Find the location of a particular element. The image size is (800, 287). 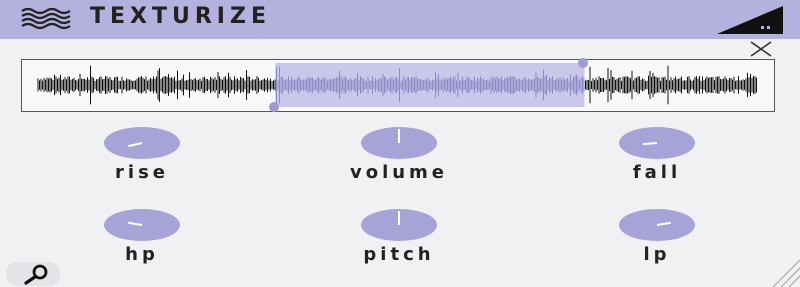

volume-control: volume is located at coordinates (399, 155).